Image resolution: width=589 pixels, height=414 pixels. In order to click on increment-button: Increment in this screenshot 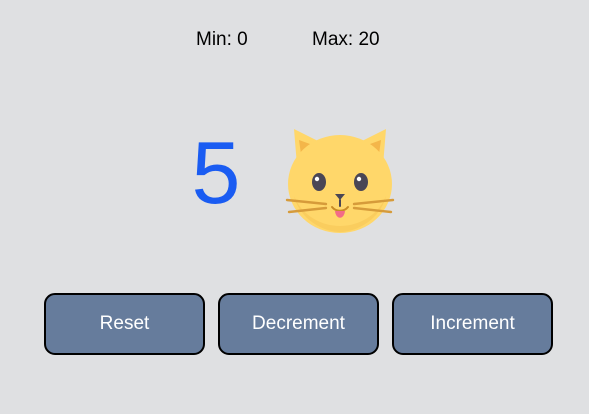, I will do `click(472, 324)`.